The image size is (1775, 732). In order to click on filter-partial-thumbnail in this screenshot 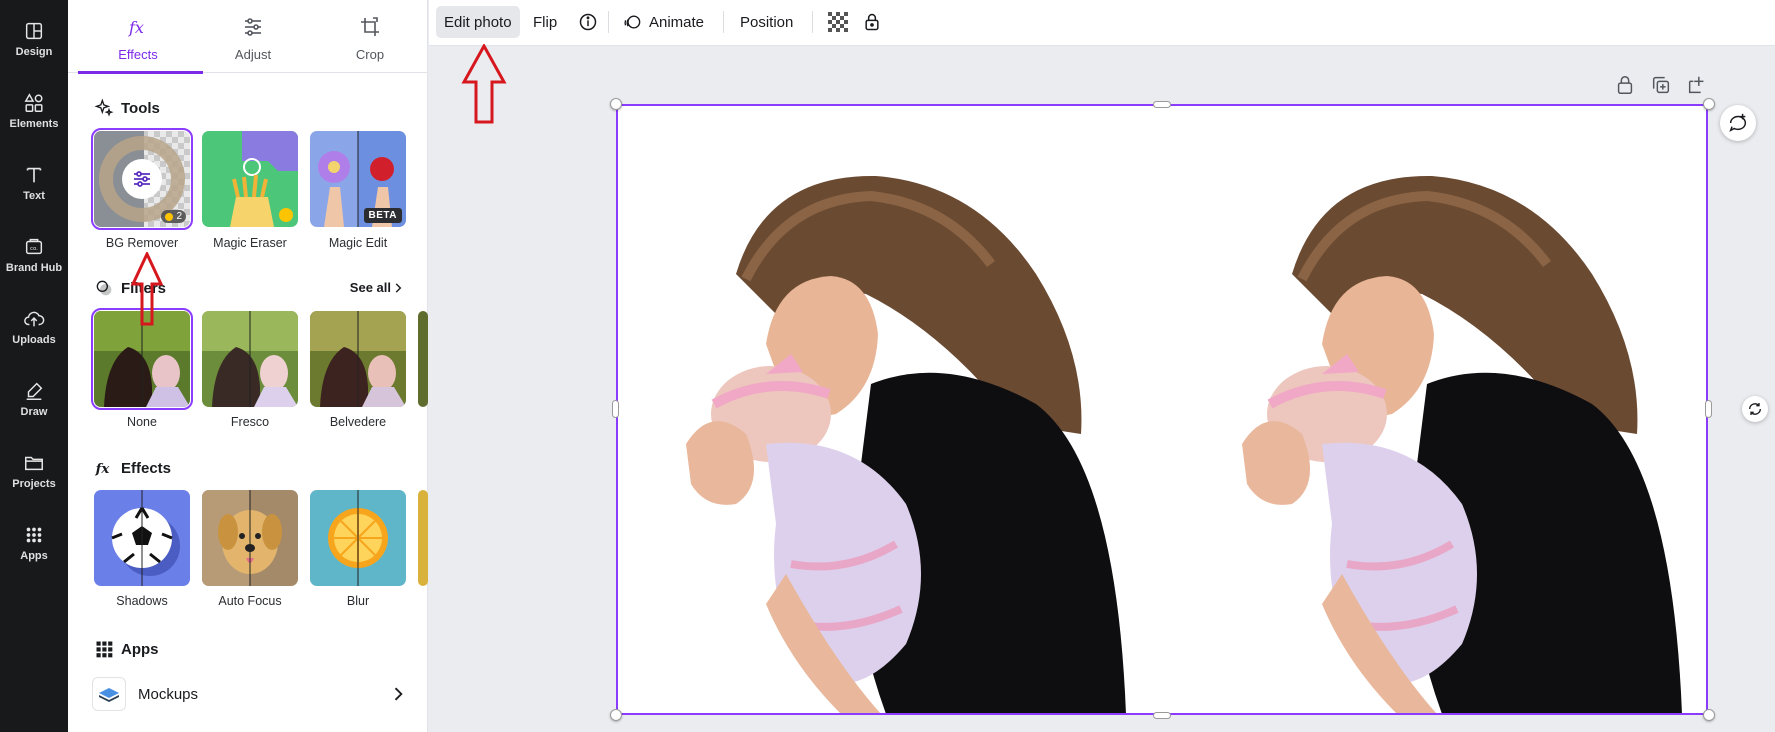, I will do `click(423, 359)`.